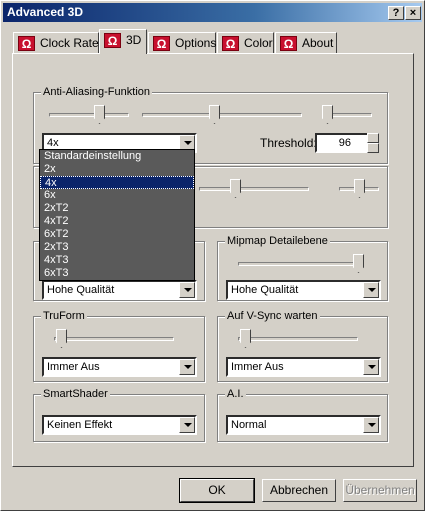 The image size is (425, 511). I want to click on cancel-button: Abbrechen, so click(299, 490).